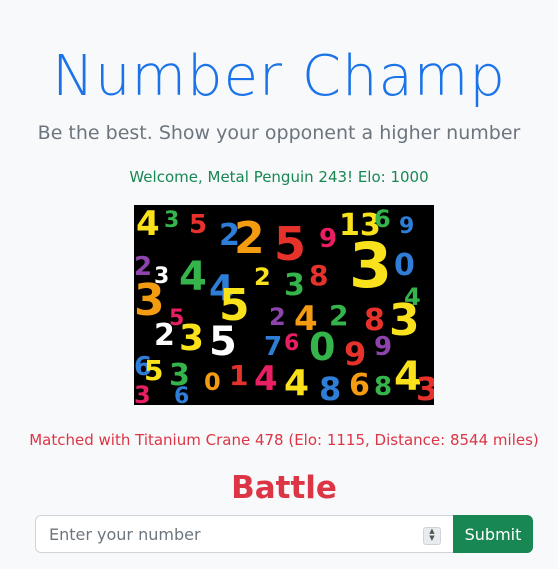 Image resolution: width=558 pixels, height=569 pixels. Describe the element at coordinates (279, 76) in the screenshot. I see `app-title: Number Champ` at that location.